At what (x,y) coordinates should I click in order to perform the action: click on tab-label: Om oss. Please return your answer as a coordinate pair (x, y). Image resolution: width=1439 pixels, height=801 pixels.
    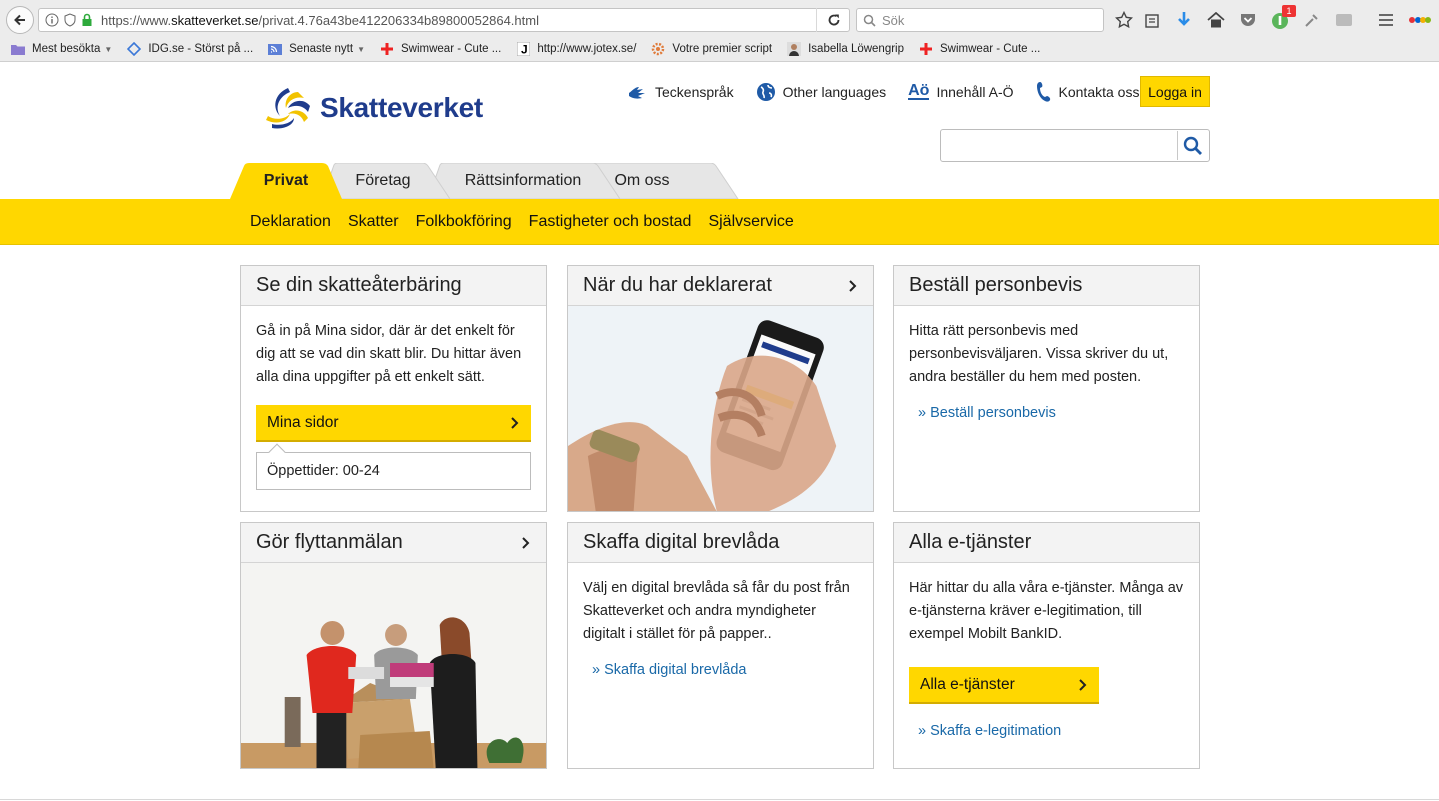
    Looking at the image, I should click on (642, 180).